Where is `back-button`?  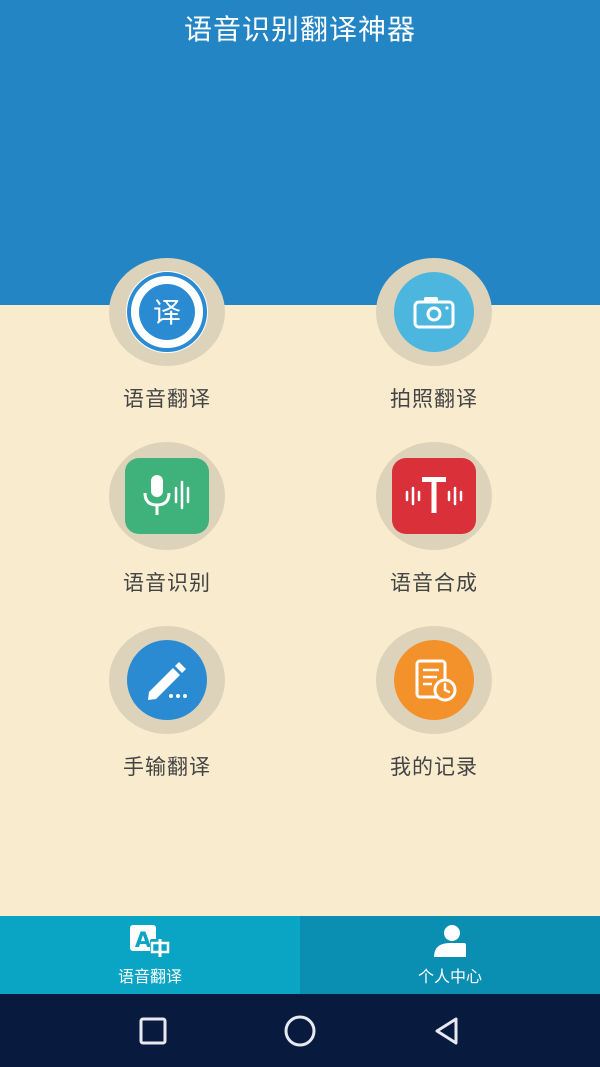 back-button is located at coordinates (447, 1031).